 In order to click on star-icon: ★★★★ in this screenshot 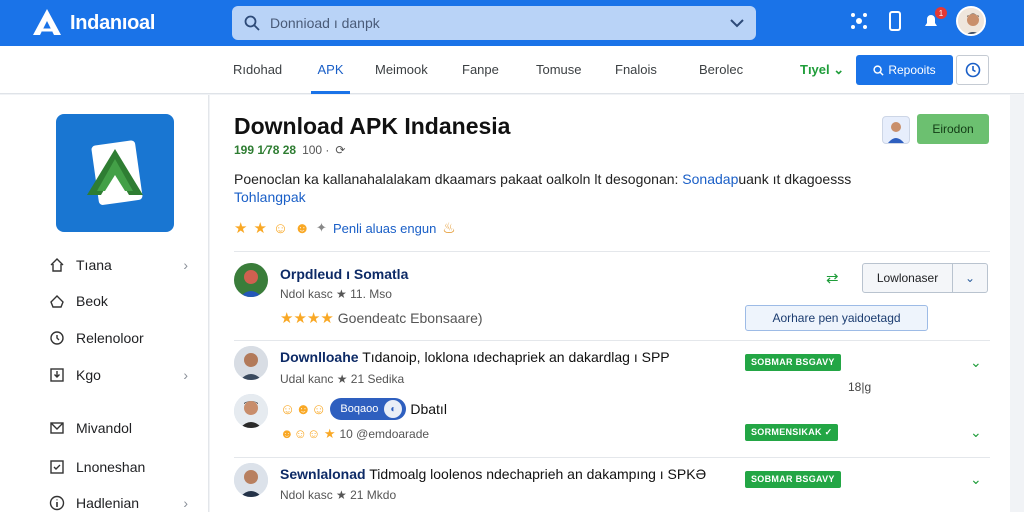, I will do `click(307, 318)`.